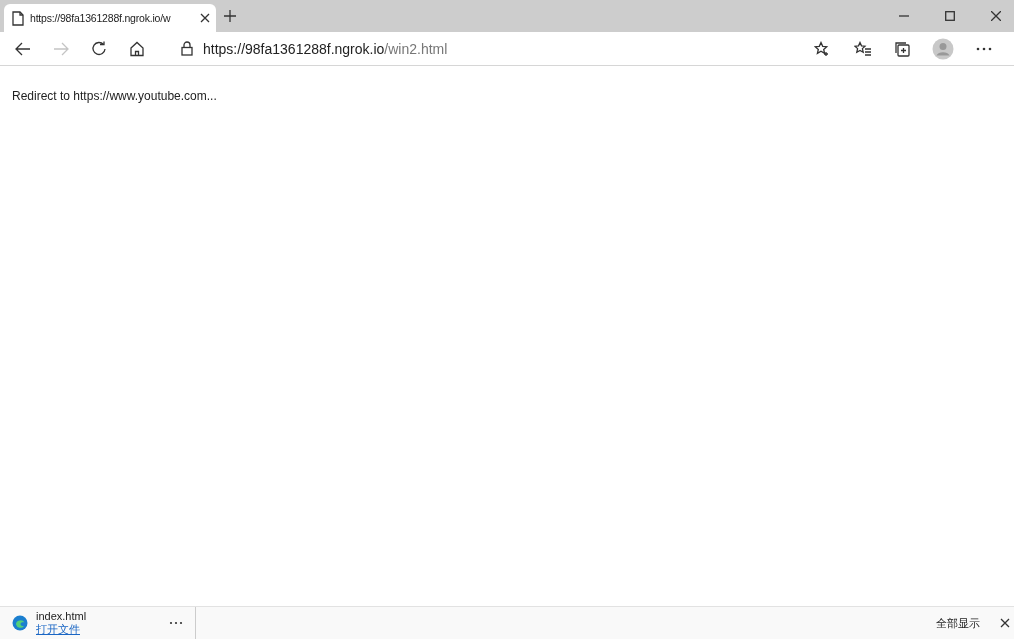  I want to click on tab-title: https://98fa1361288f.ngrok.io/w, so click(101, 18).